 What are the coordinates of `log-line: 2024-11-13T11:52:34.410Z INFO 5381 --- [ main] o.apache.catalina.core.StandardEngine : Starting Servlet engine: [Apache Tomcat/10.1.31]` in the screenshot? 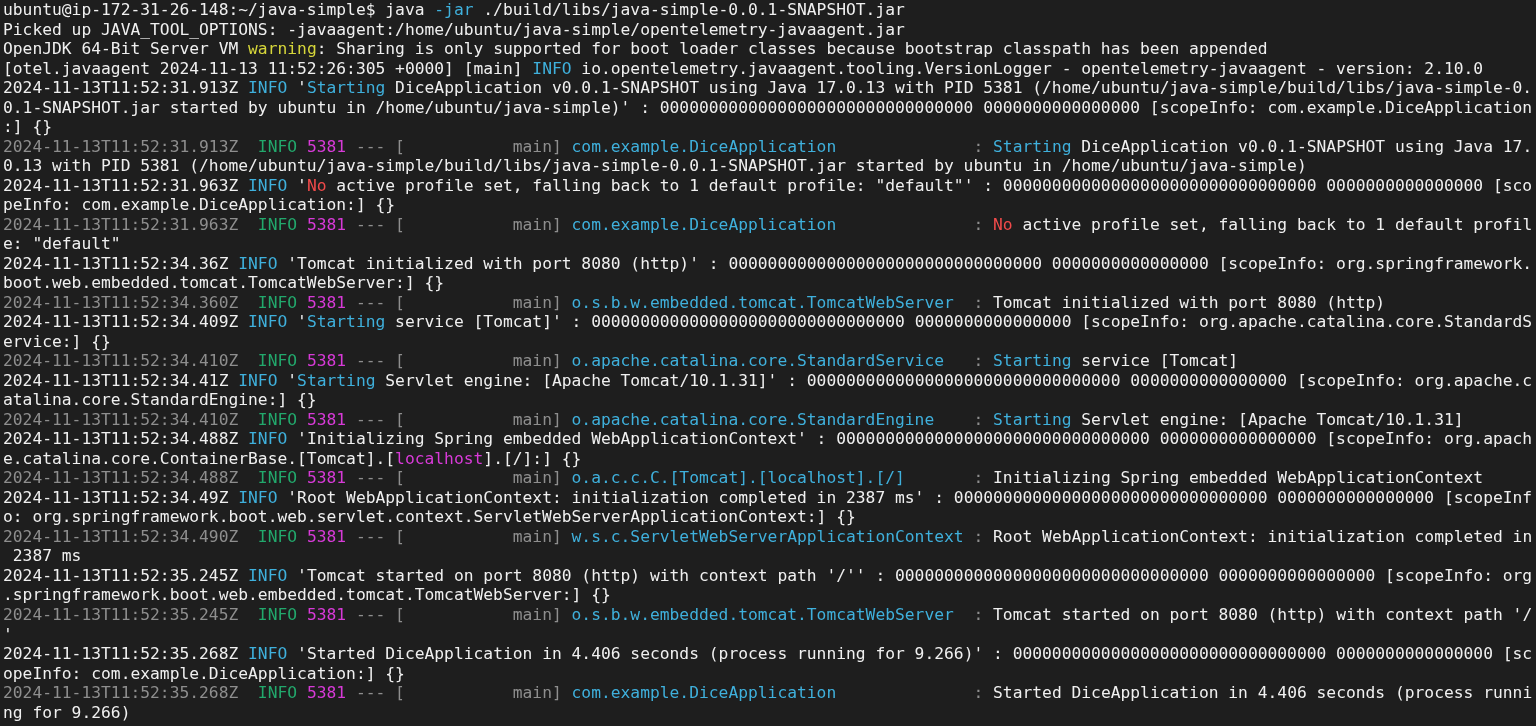 It's located at (733, 419).